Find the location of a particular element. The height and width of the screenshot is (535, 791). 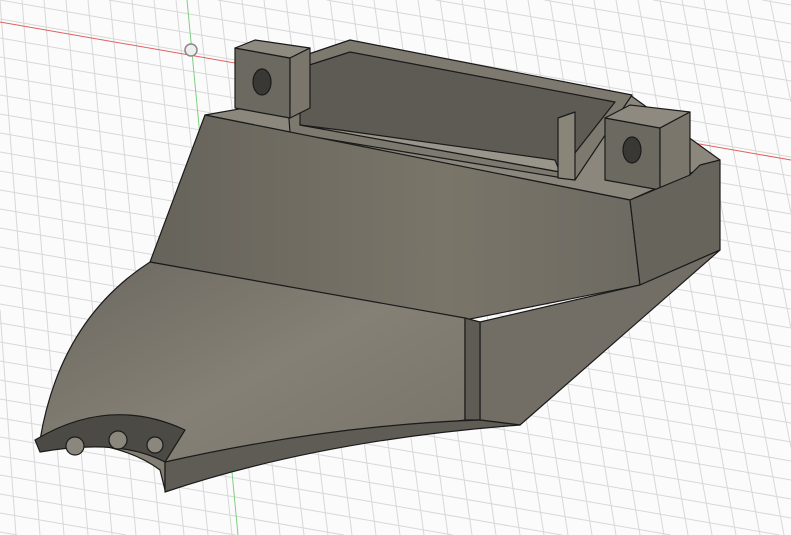

origin-icon is located at coordinates (191, 50).